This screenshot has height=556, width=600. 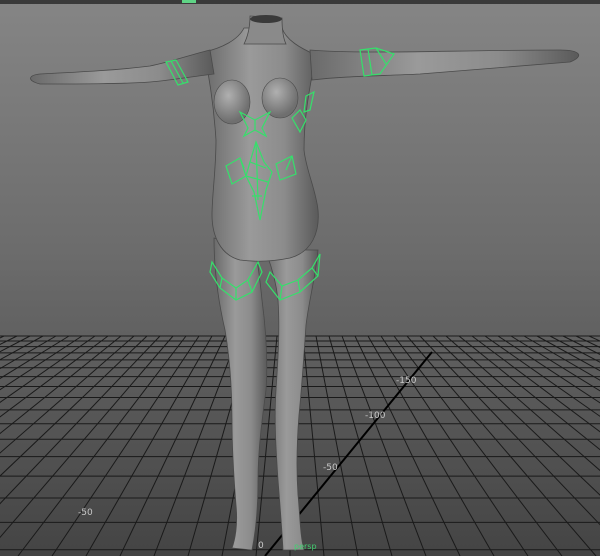 What do you see at coordinates (261, 144) in the screenshot?
I see `torso` at bounding box center [261, 144].